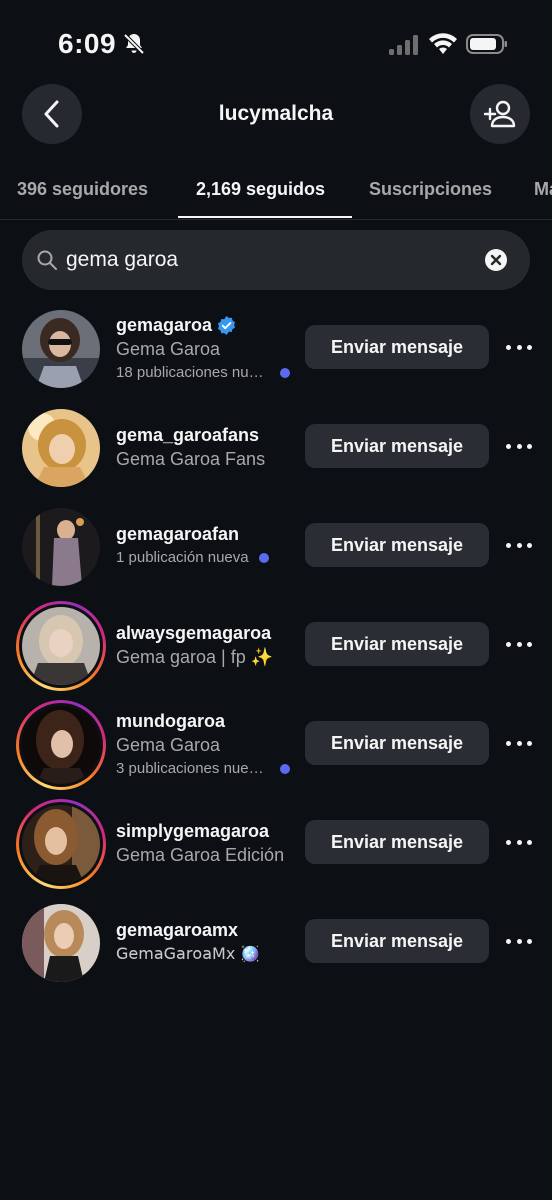 The height and width of the screenshot is (1200, 552). I want to click on username-text: gemagaroa, so click(164, 324).